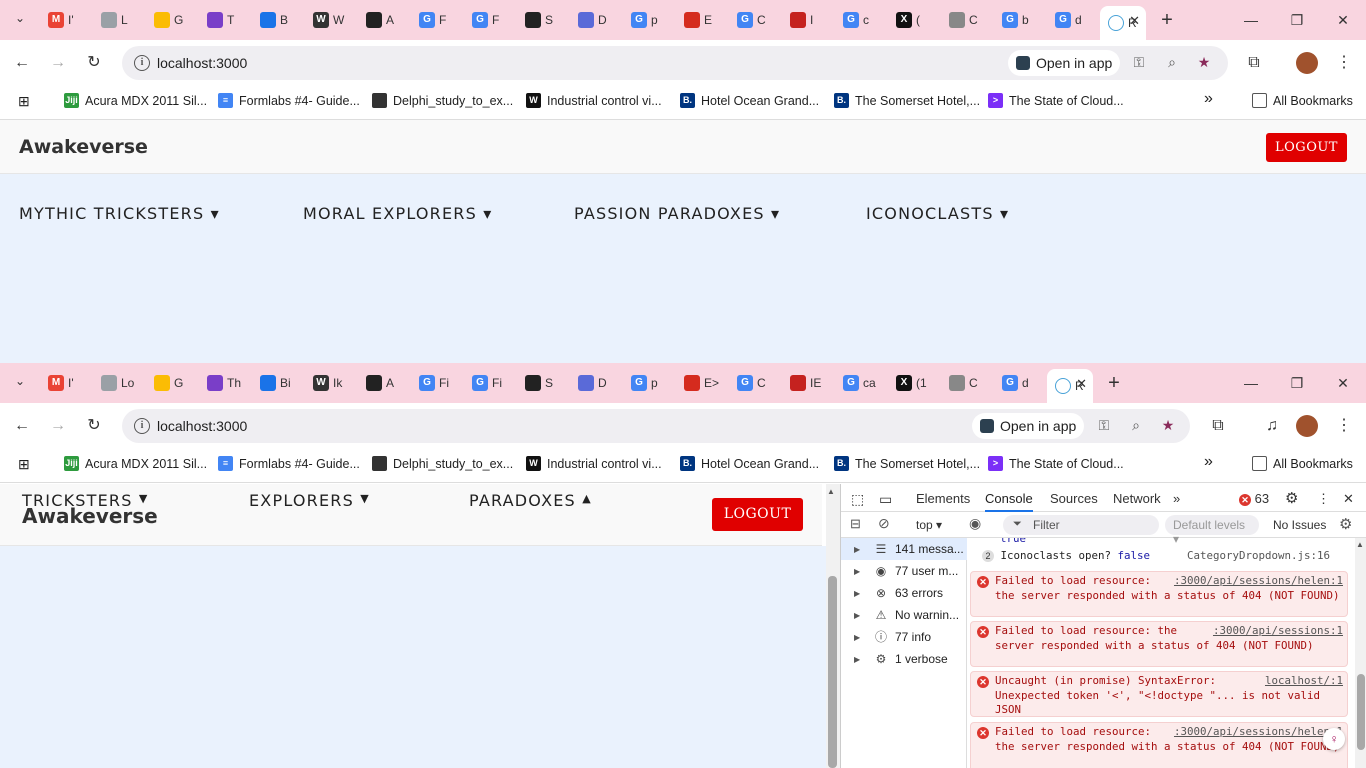 This screenshot has width=1366, height=768. What do you see at coordinates (83, 147) in the screenshot?
I see `app-logo: Awakeverse` at bounding box center [83, 147].